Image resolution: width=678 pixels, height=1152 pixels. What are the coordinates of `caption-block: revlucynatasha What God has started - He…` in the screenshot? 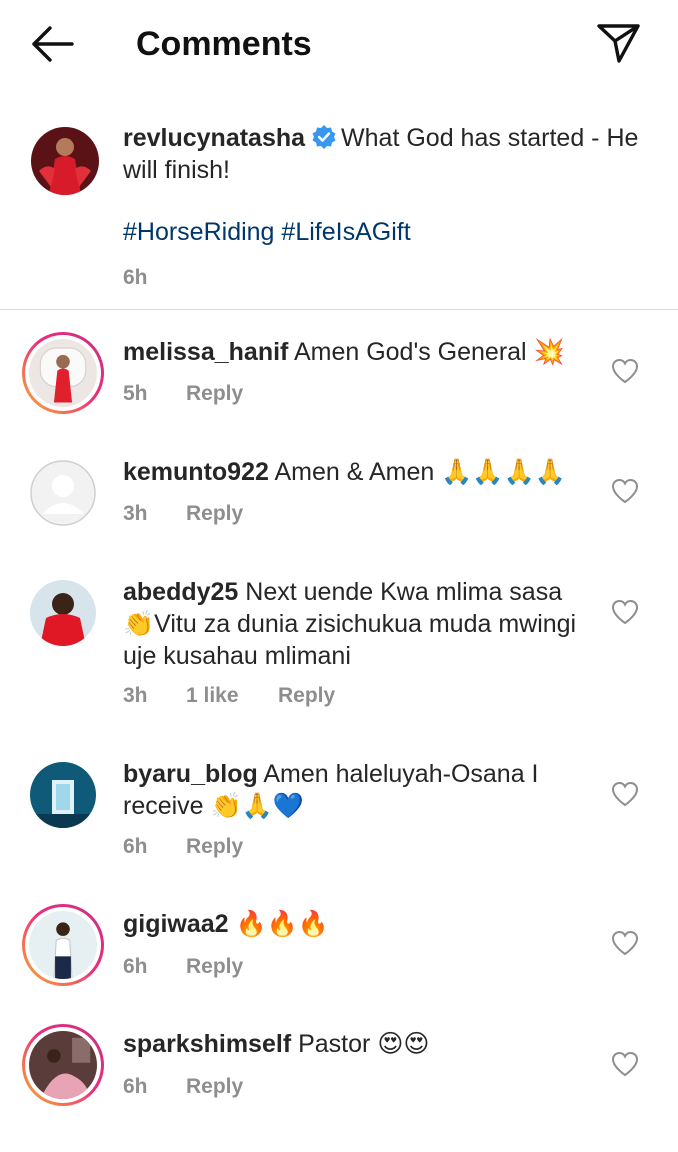 It's located at (383, 208).